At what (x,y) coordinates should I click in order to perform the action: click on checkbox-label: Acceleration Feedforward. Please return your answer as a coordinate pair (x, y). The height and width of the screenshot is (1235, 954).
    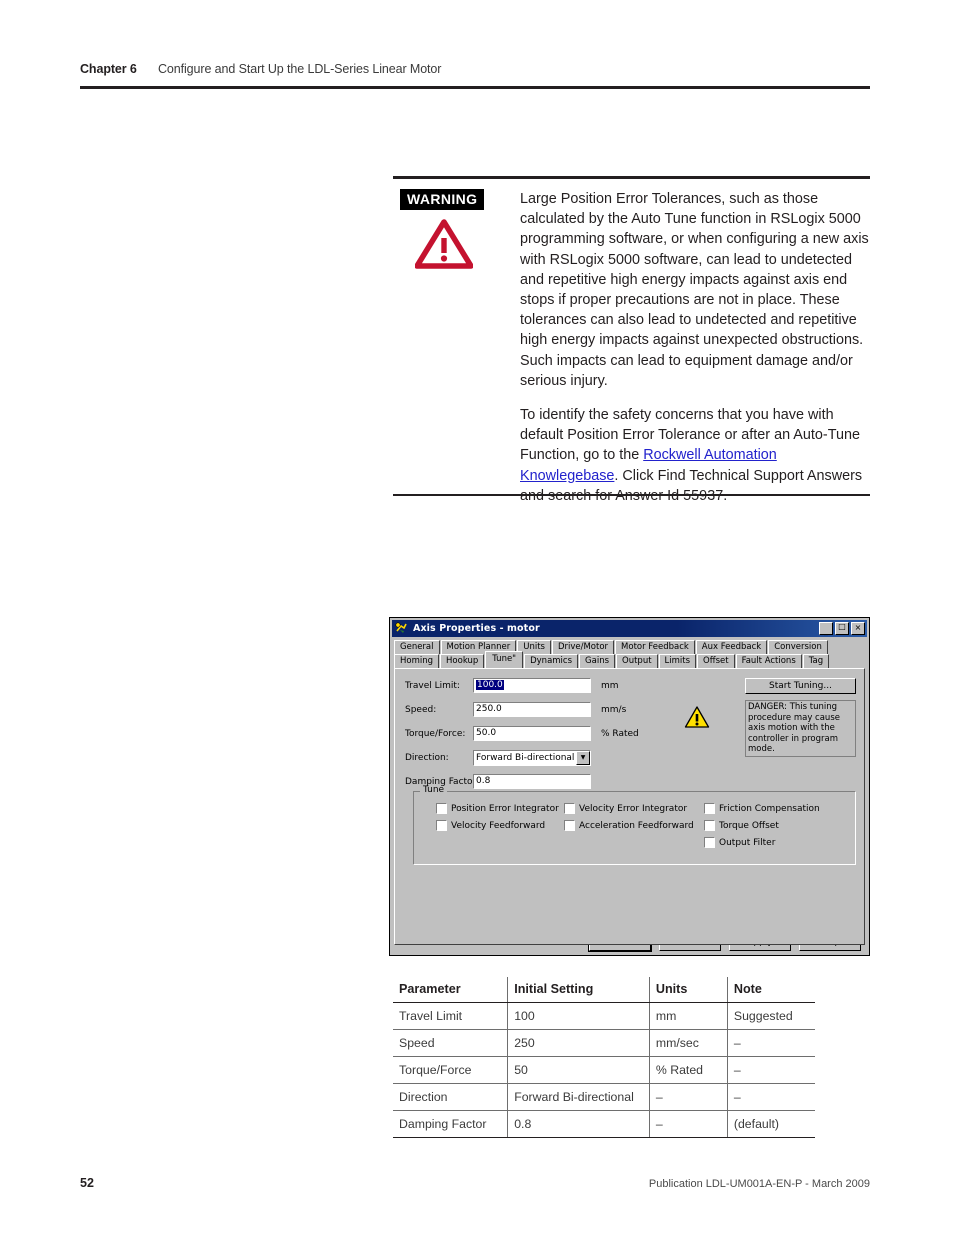
    Looking at the image, I should click on (636, 825).